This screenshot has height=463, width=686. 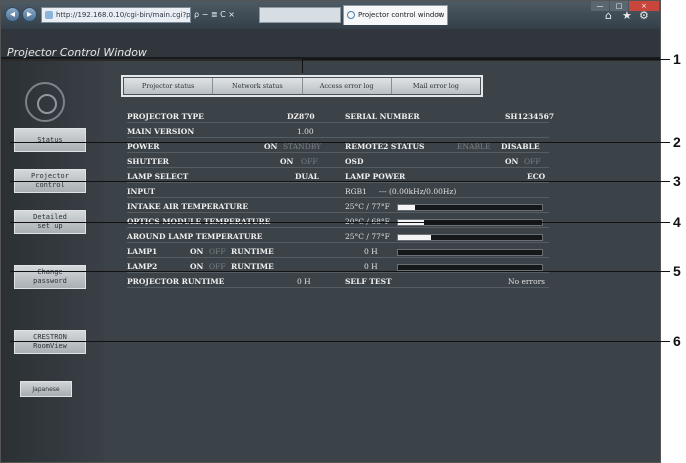 I want to click on callout-4-line, so click(x=340, y=222).